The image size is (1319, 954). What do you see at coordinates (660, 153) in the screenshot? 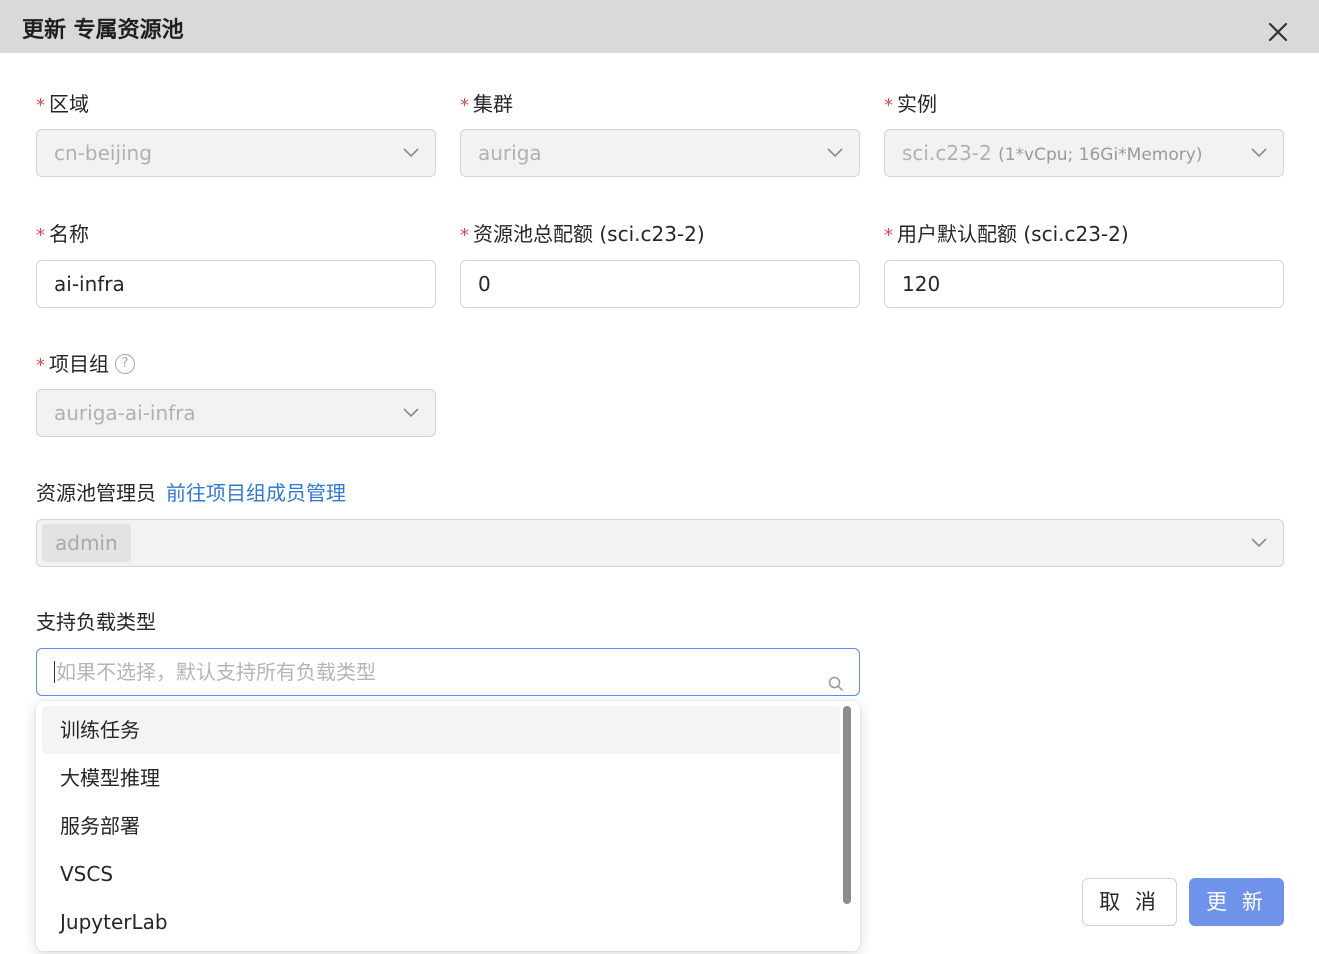
I see `cluster-select: auriga` at bounding box center [660, 153].